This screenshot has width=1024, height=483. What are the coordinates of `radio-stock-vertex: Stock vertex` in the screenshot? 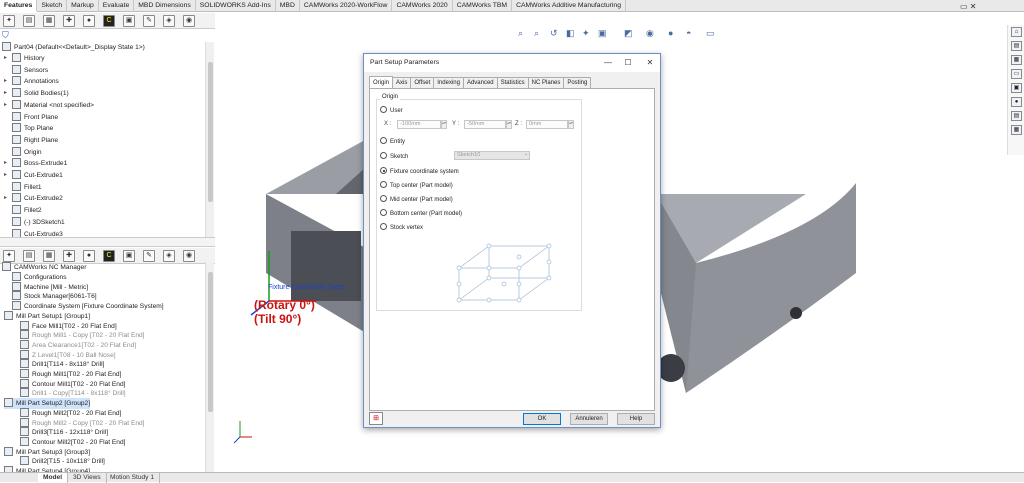 It's located at (401, 227).